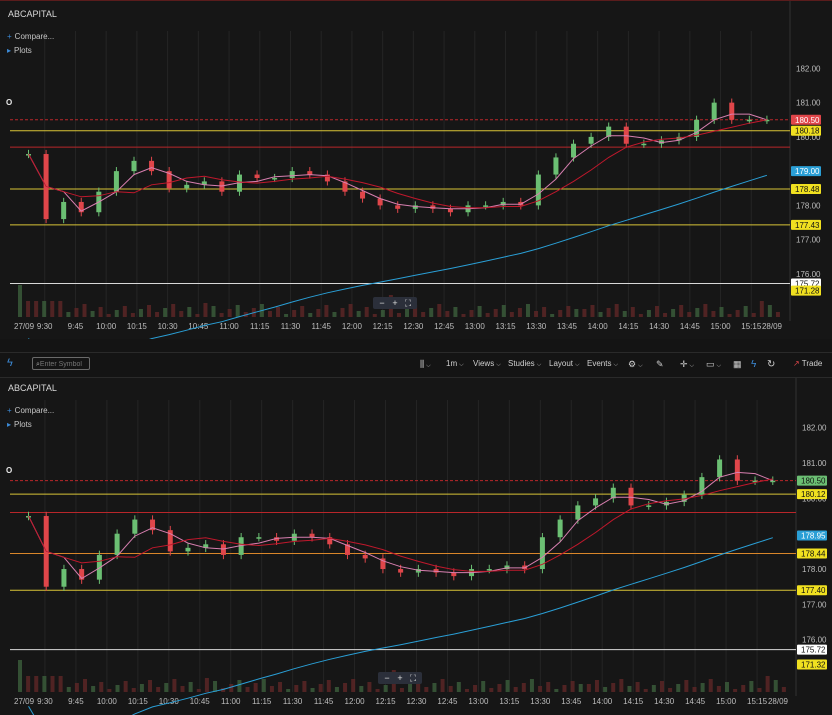 The height and width of the screenshot is (715, 832). What do you see at coordinates (524, 364) in the screenshot?
I see `studies-menu: Studies ⌵` at bounding box center [524, 364].